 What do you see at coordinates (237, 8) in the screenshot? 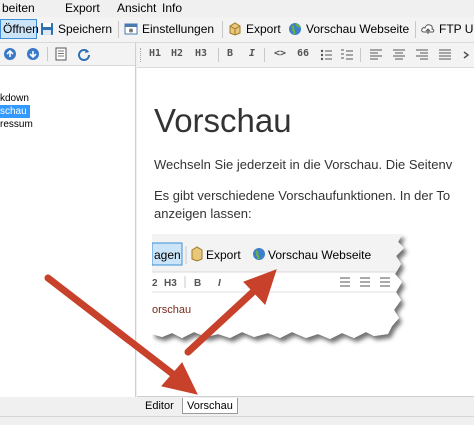
I see `menu-bar: beiten Export Ansicht Info` at bounding box center [237, 8].